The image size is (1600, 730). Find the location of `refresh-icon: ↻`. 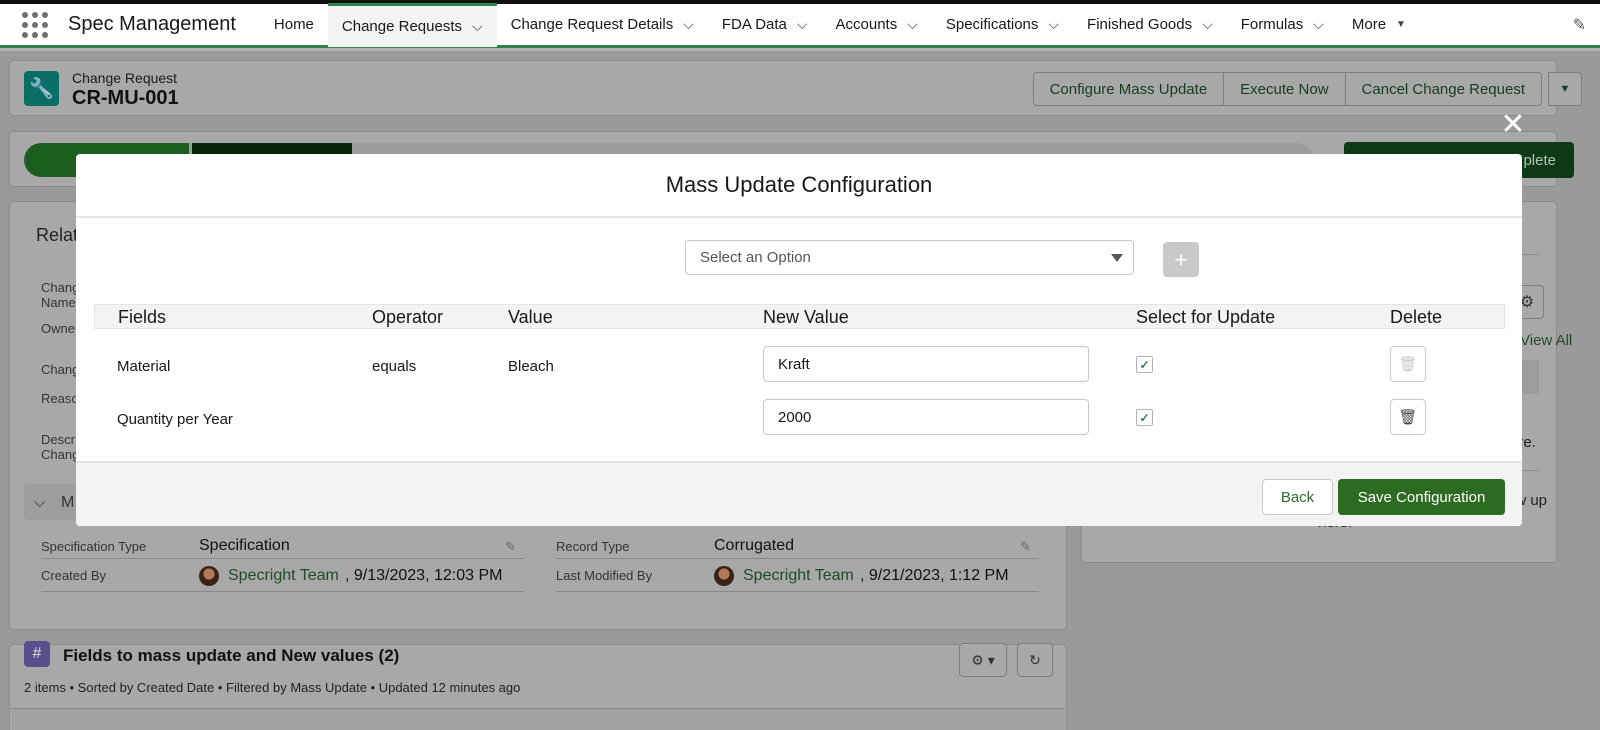

refresh-icon: ↻ is located at coordinates (1035, 660).